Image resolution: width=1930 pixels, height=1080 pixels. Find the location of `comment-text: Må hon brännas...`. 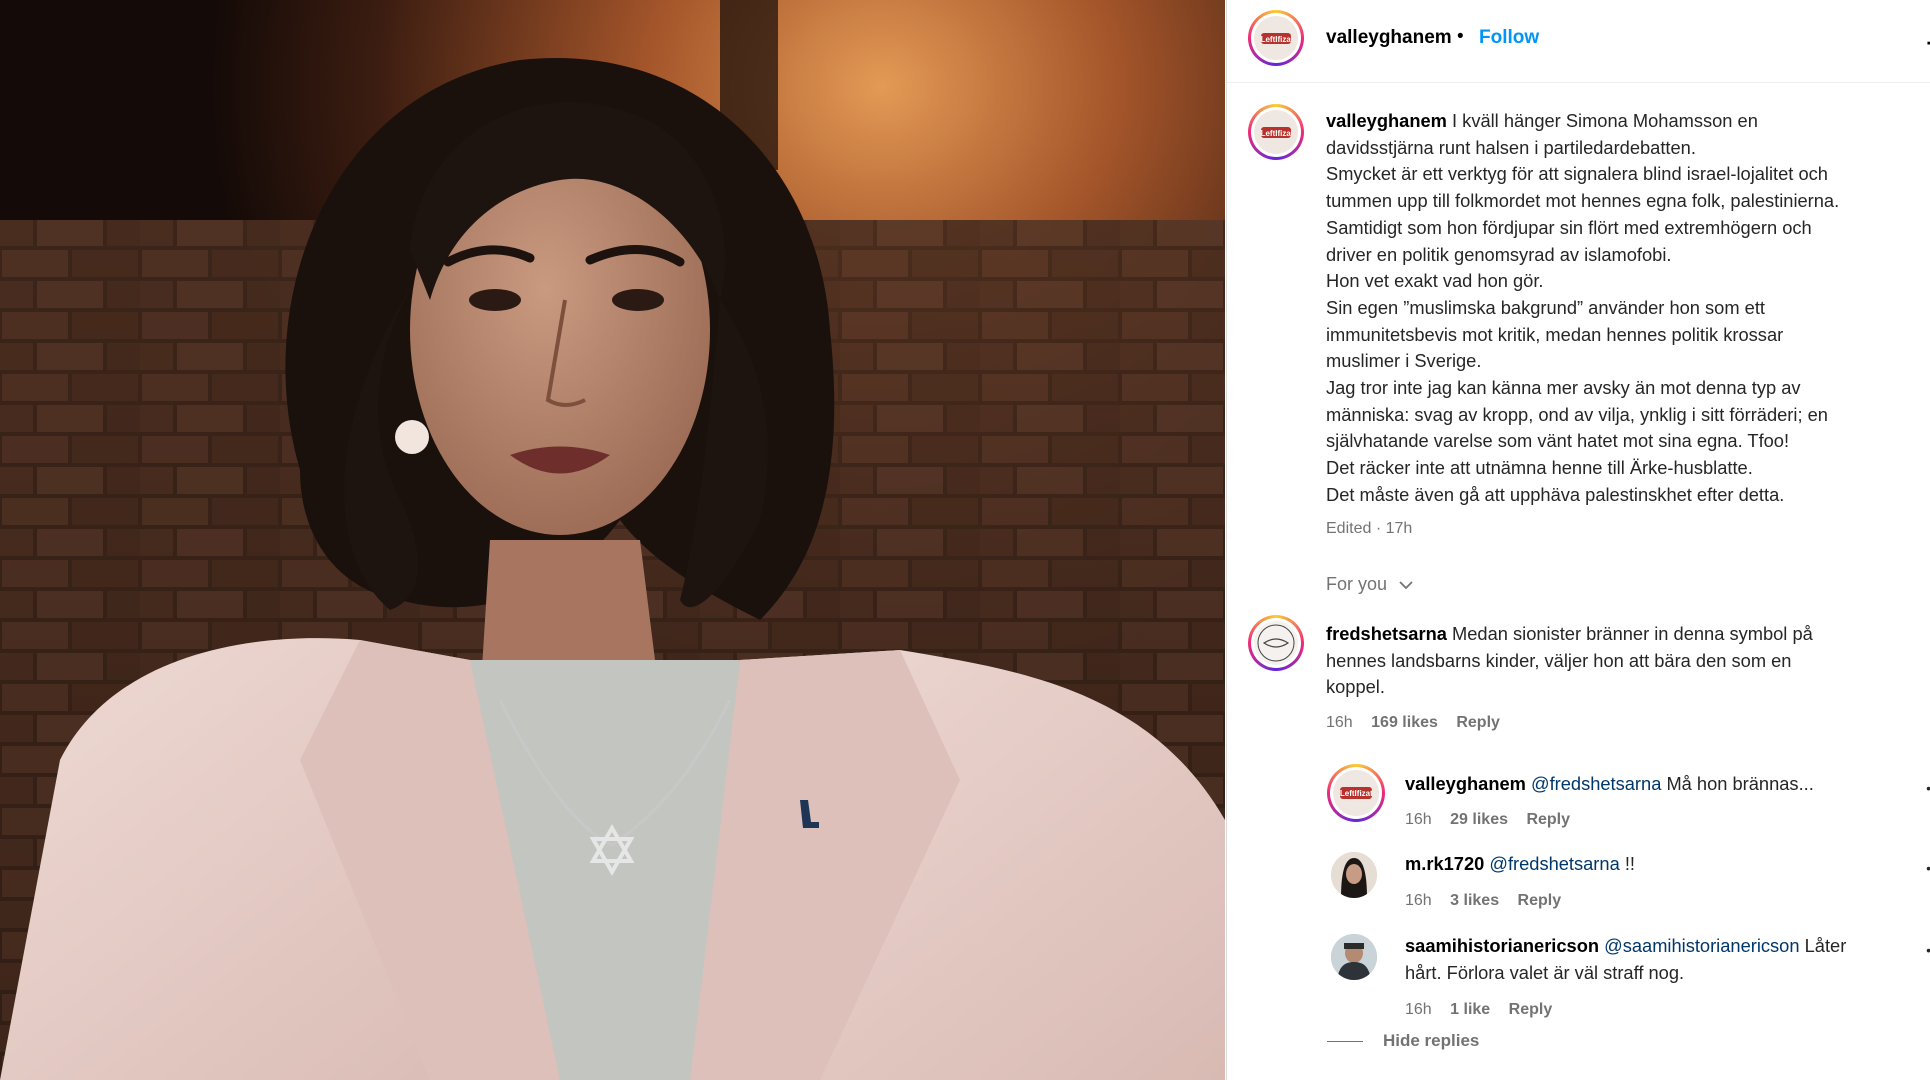

comment-text: Må hon brännas... is located at coordinates (1740, 783).